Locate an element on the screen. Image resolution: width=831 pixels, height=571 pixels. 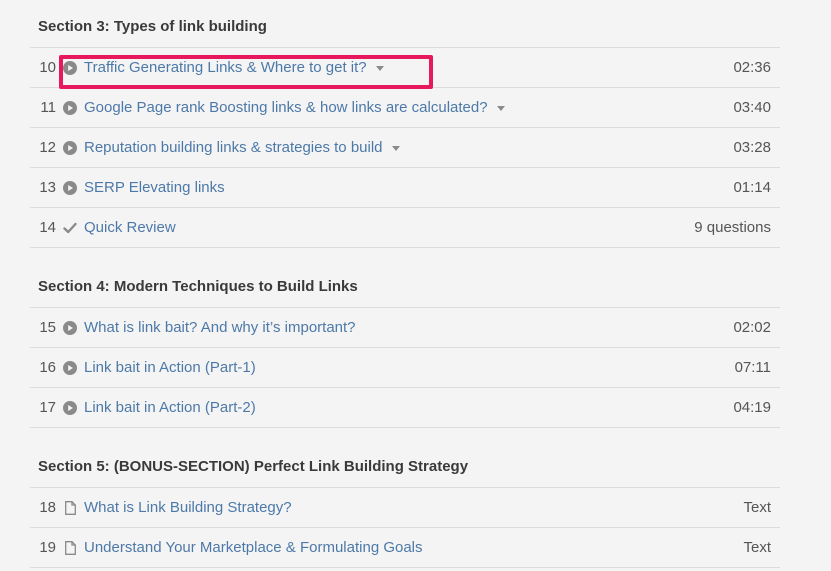
lecture-number: 12 is located at coordinates (47, 147).